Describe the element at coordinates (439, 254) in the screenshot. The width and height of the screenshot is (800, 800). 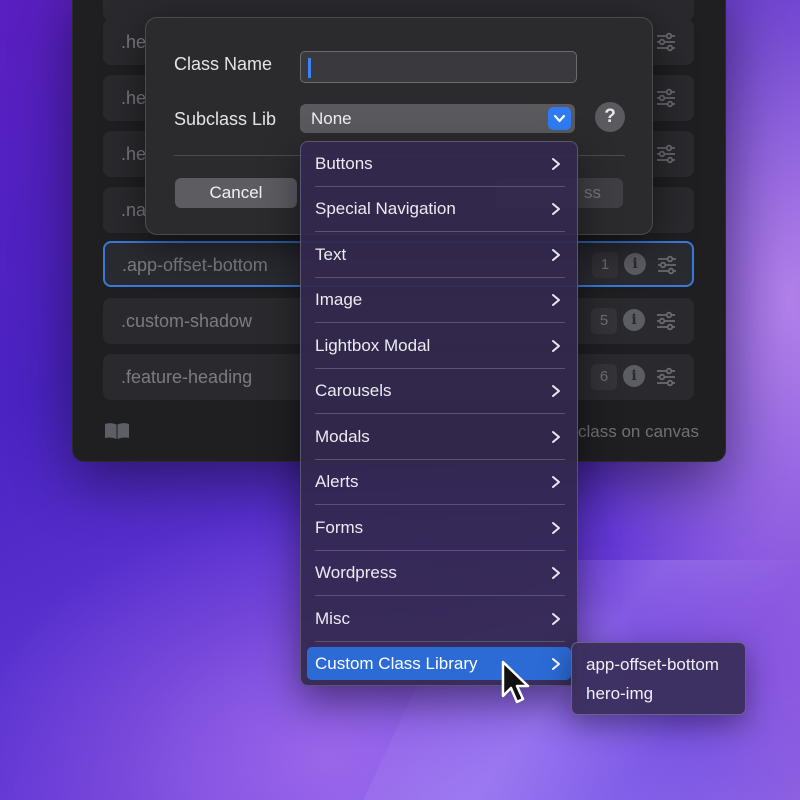
I see `menu-item-text: Text` at that location.